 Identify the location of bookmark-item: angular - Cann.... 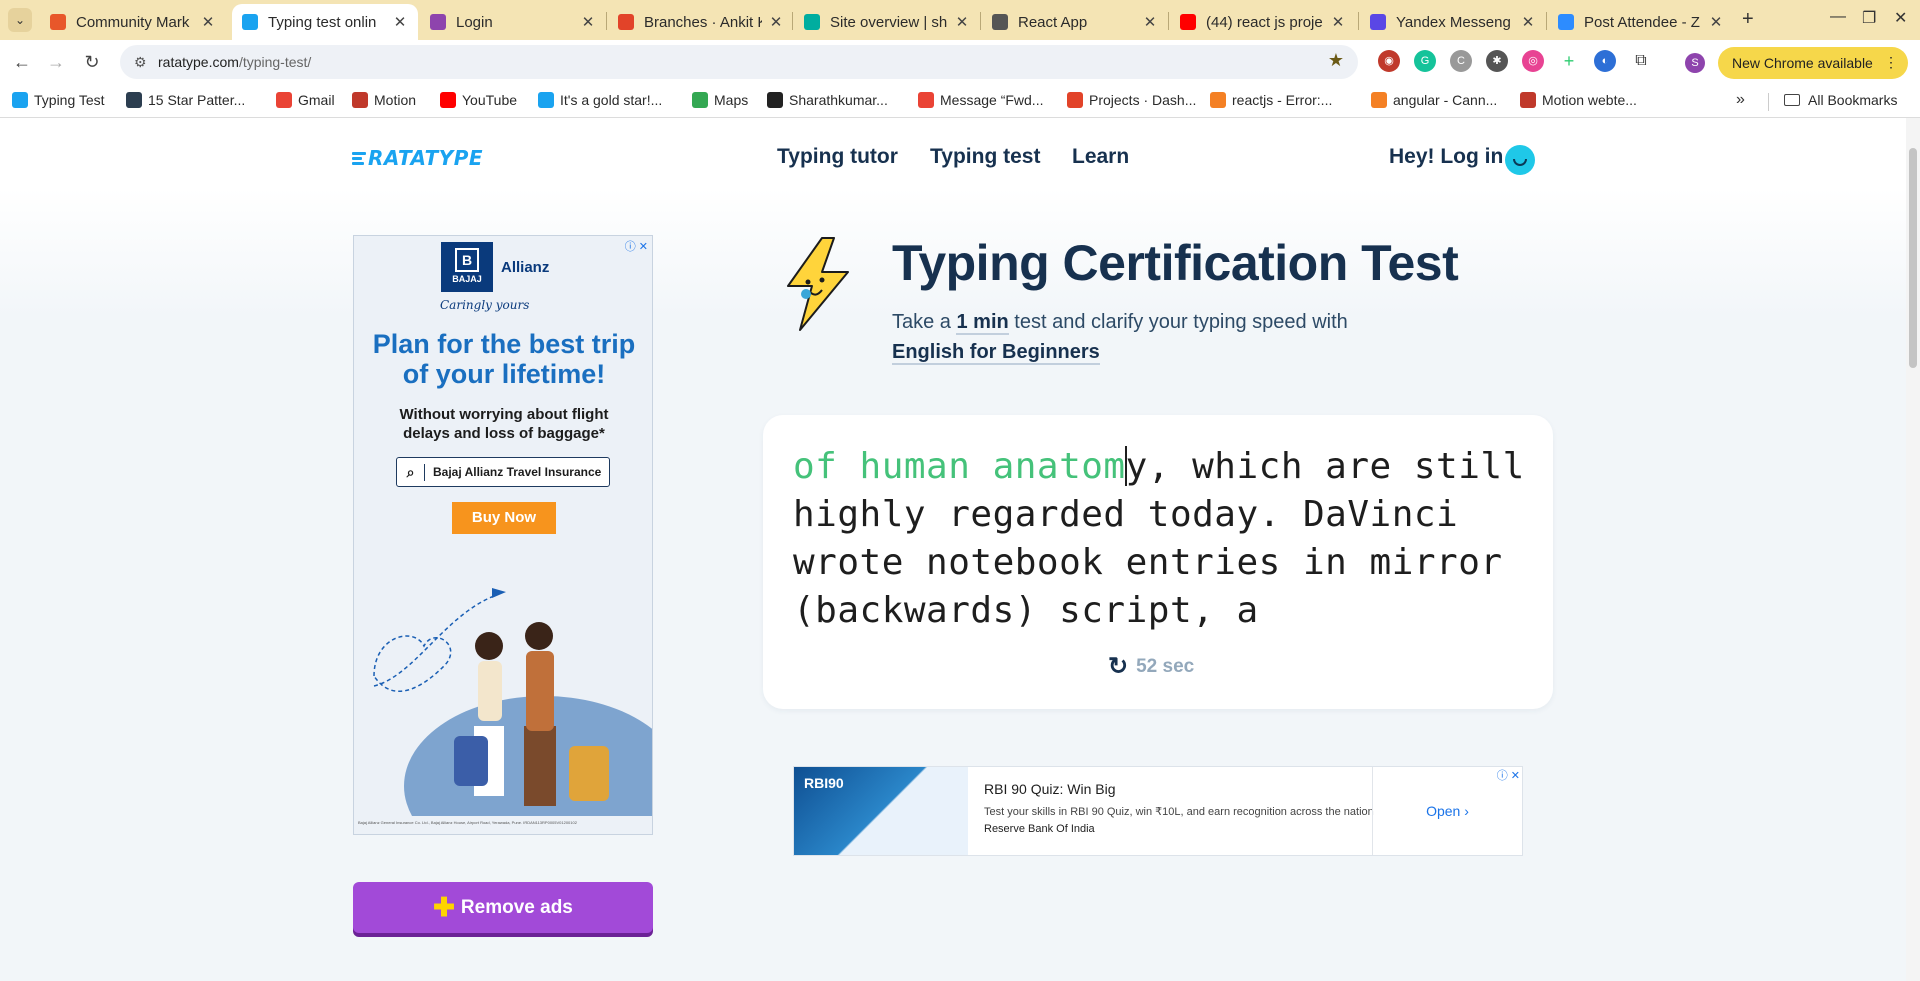
(1434, 100).